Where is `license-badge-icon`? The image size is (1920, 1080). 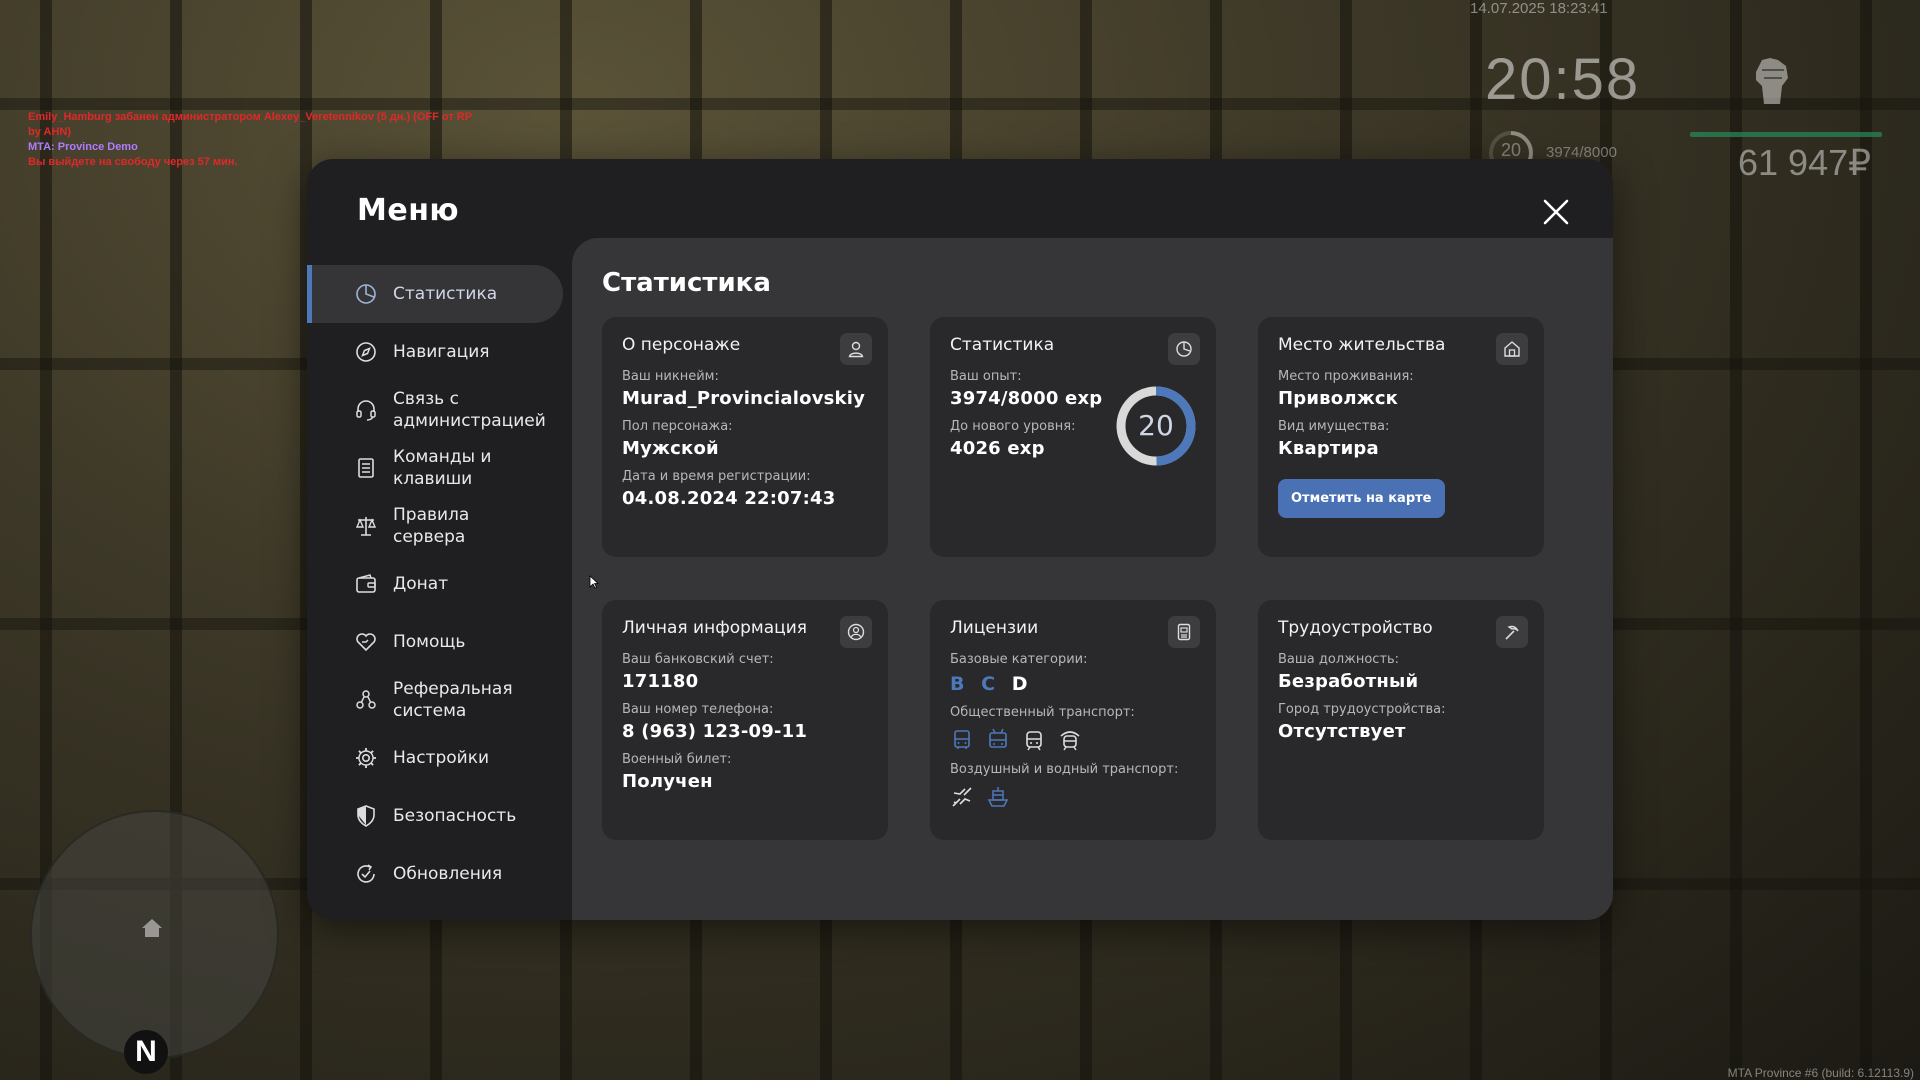
license-badge-icon is located at coordinates (1184, 632).